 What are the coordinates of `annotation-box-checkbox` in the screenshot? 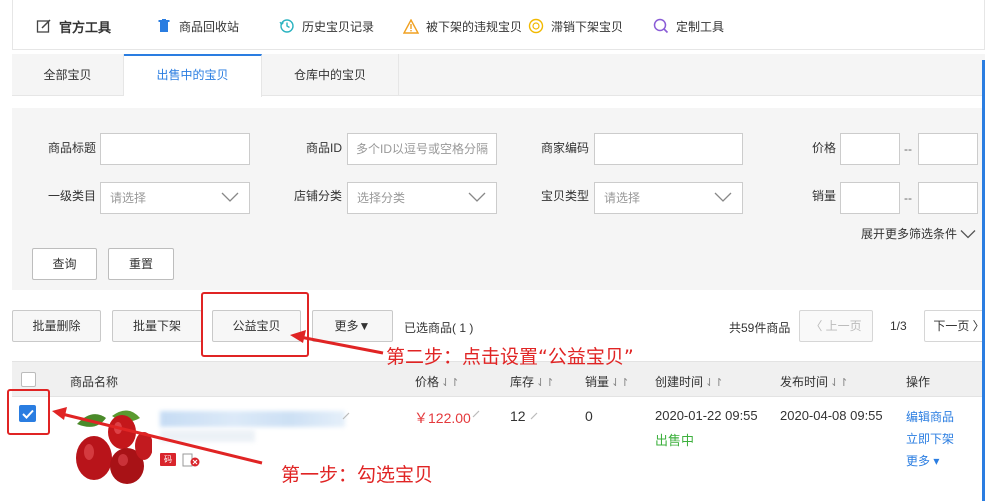 It's located at (28, 412).